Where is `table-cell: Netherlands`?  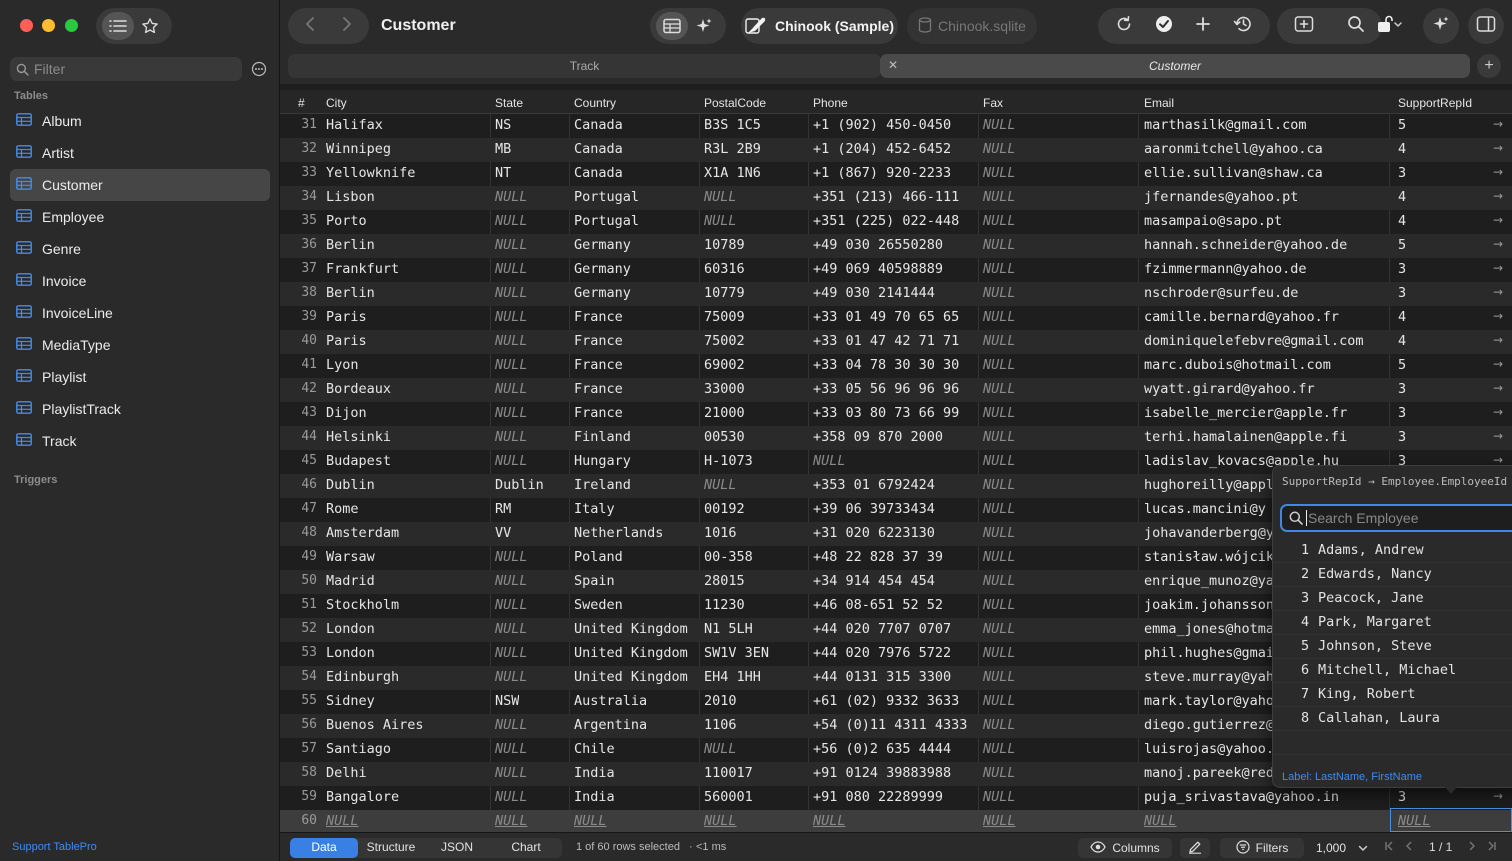 table-cell: Netherlands is located at coordinates (618, 533).